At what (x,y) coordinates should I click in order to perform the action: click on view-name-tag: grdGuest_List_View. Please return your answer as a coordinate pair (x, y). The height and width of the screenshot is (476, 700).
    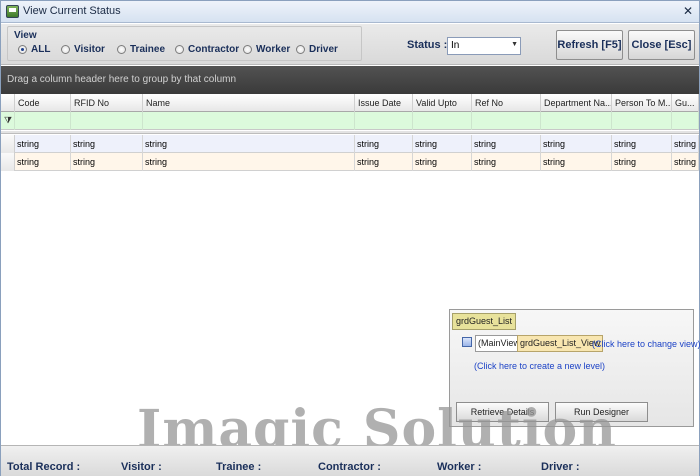
    Looking at the image, I should click on (560, 343).